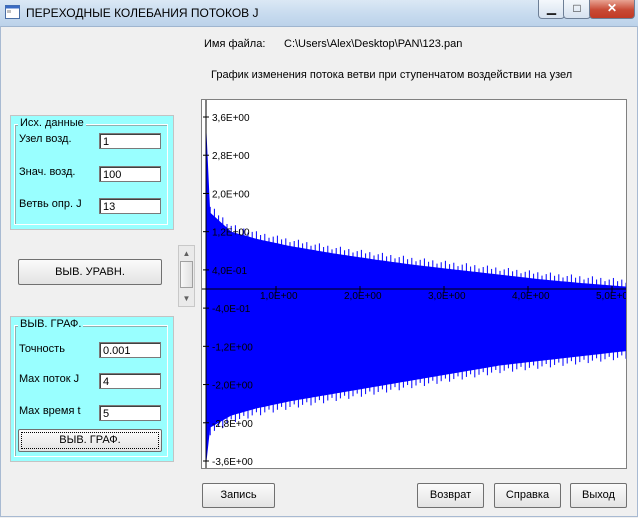 This screenshot has height=518, width=638. Describe the element at coordinates (232, 386) in the screenshot. I see `y-tick-label: -2,0E+00` at that location.